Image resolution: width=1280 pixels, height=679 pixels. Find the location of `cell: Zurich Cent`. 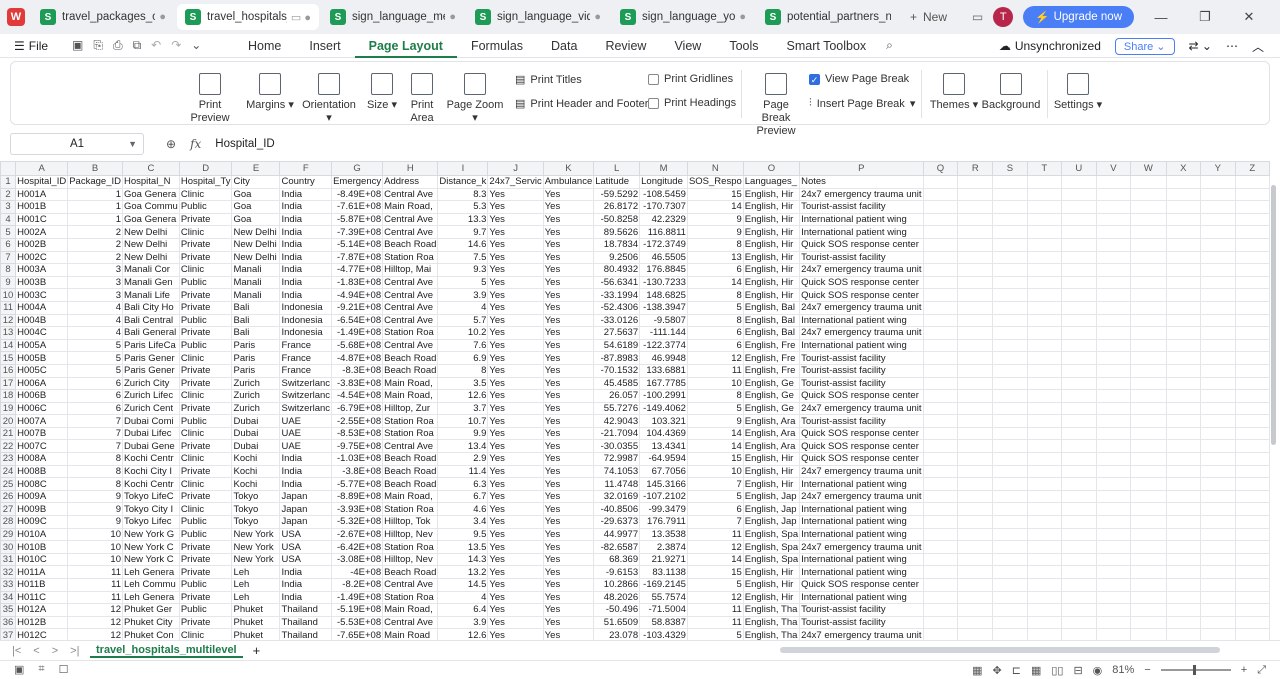

cell: Zurich Cent is located at coordinates (150, 408).